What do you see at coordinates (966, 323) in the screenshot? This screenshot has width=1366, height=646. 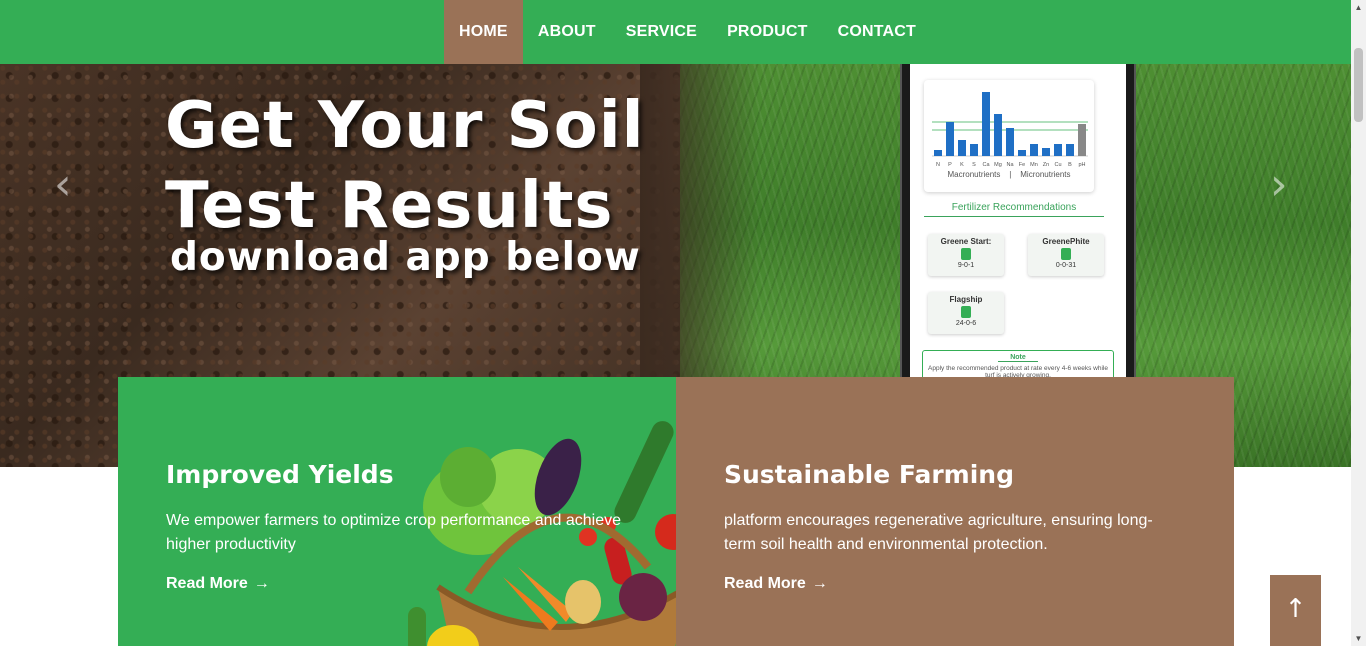 I see `product-npk: 24-0-6` at bounding box center [966, 323].